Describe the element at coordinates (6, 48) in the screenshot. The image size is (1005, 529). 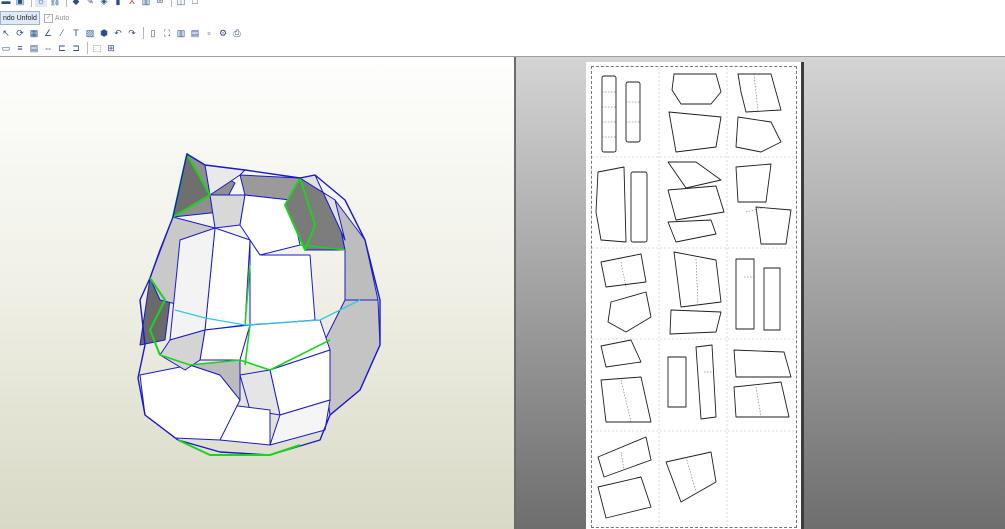
I see `arrange-icon: ▭` at that location.